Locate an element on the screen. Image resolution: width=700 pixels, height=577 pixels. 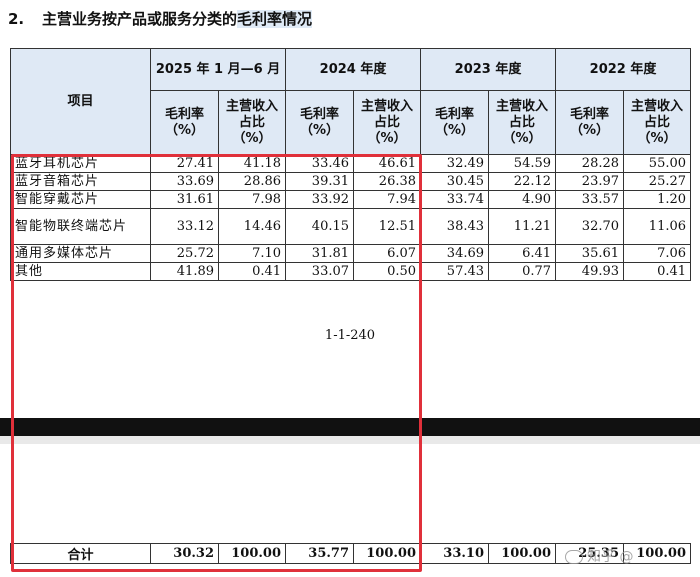
table-cell: 7.06 is located at coordinates (657, 253).